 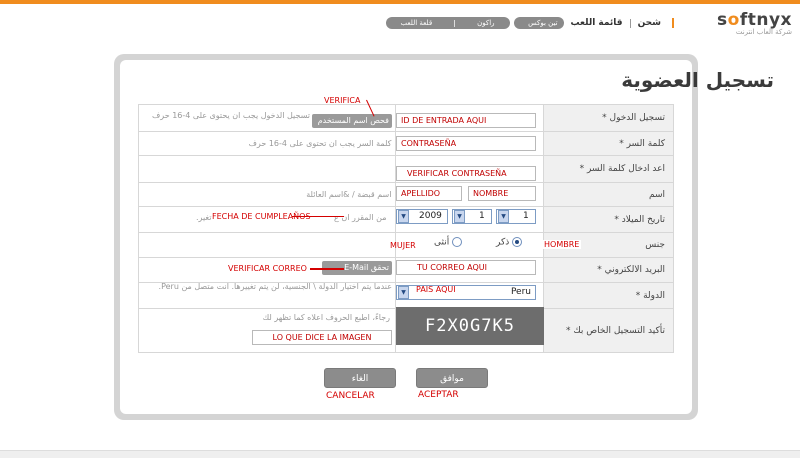 I want to click on email-annotation-line, so click(x=327, y=269).